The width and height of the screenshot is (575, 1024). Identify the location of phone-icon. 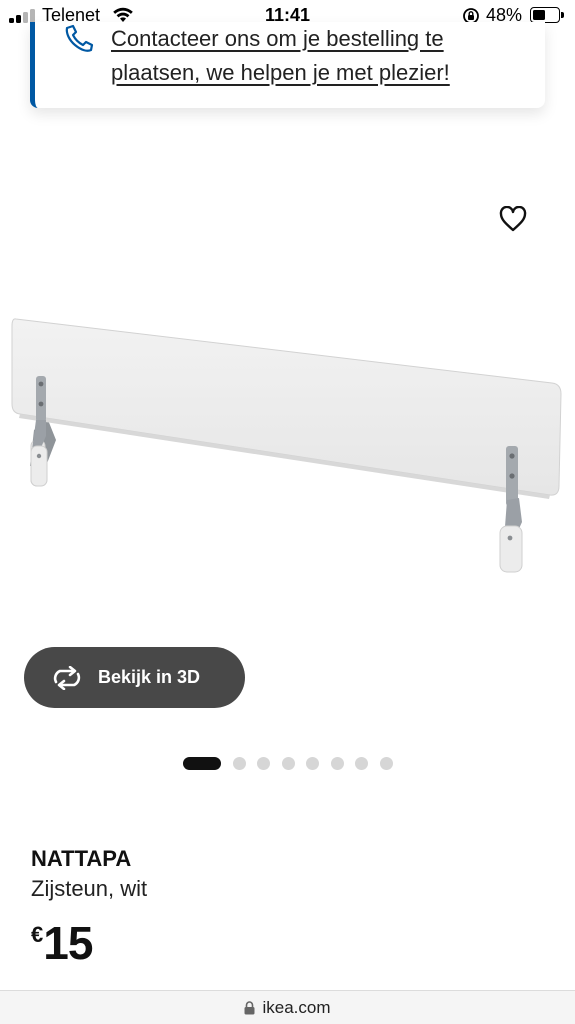
(79, 38).